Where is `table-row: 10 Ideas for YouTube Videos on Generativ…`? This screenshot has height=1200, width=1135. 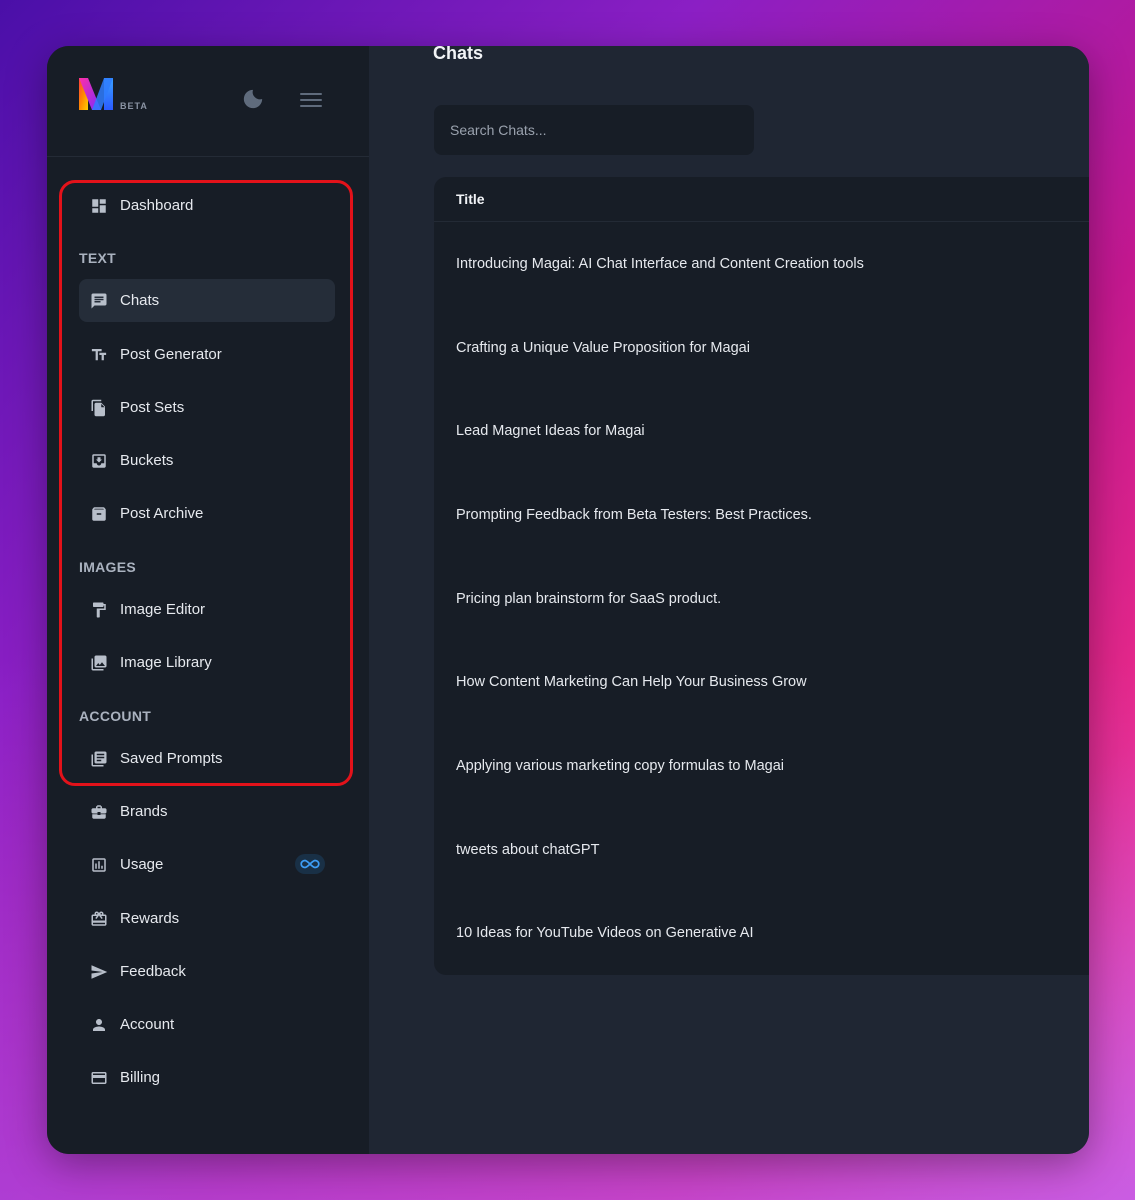 table-row: 10 Ideas for YouTube Videos on Generativ… is located at coordinates (761, 933).